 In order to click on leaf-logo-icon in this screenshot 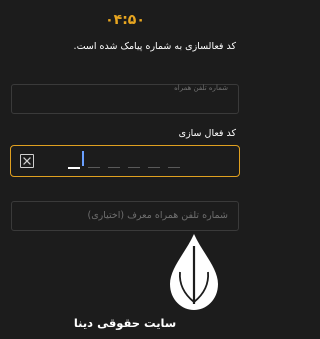, I will do `click(194, 272)`.